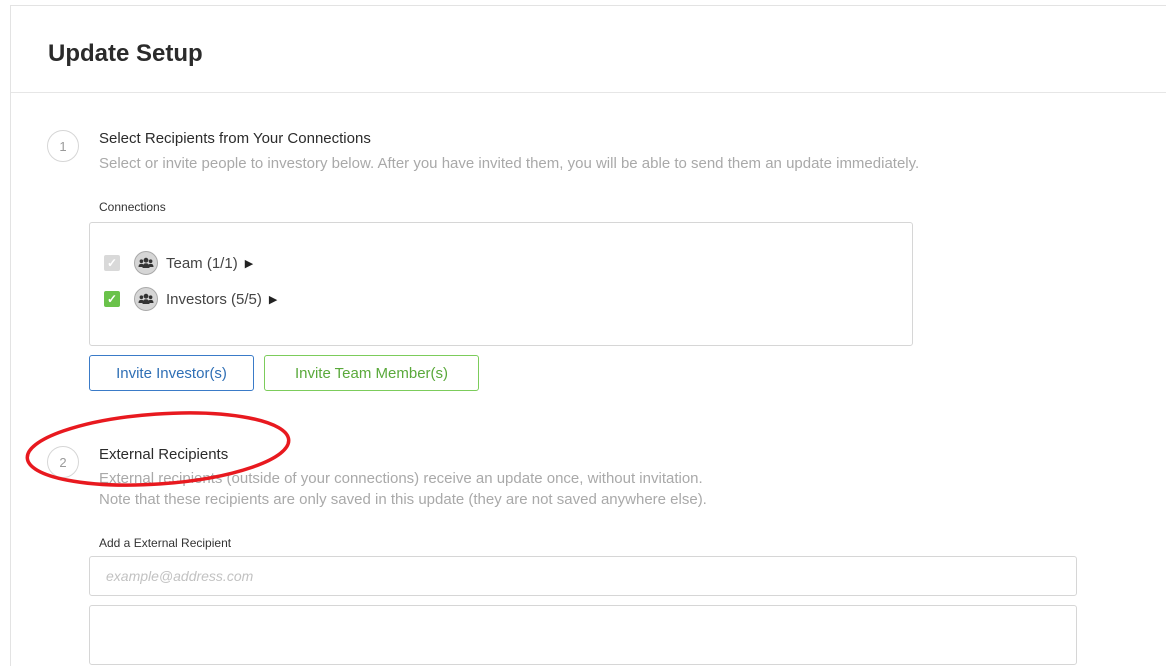 This screenshot has height=666, width=1166. Describe the element at coordinates (63, 462) in the screenshot. I see `step-number-2: 2` at that location.